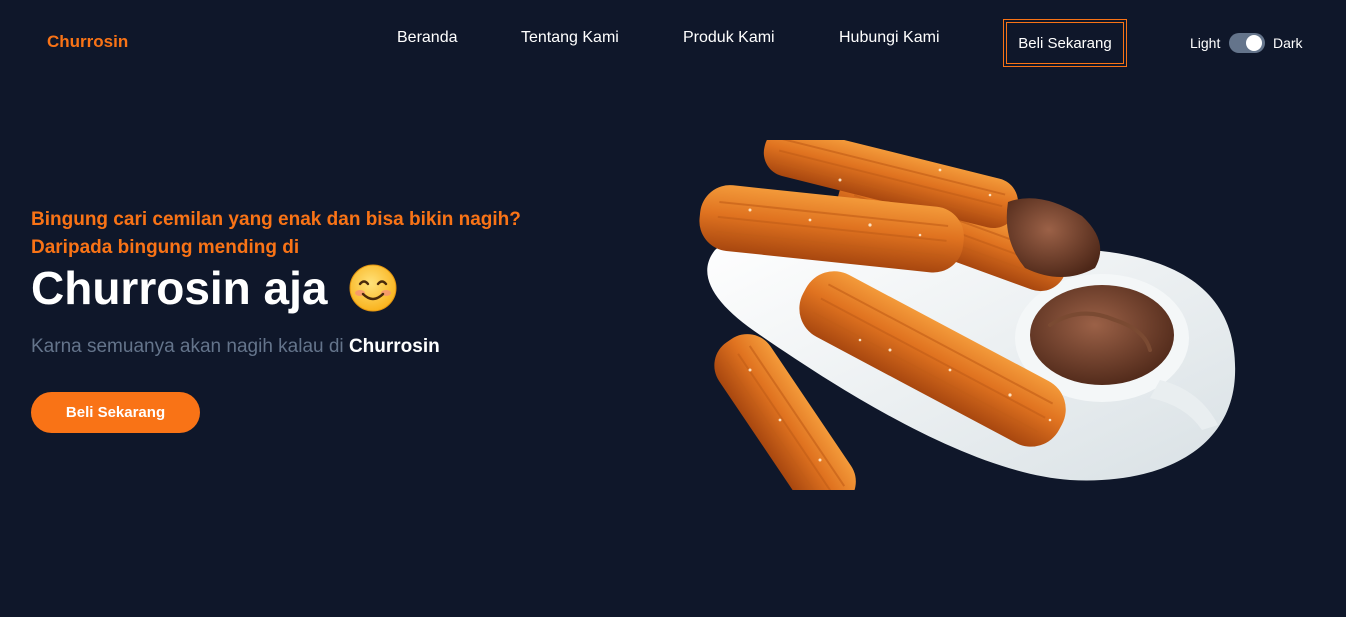 Image resolution: width=1346 pixels, height=617 pixels. I want to click on hero-subtitle-brand: Churrosin, so click(394, 346).